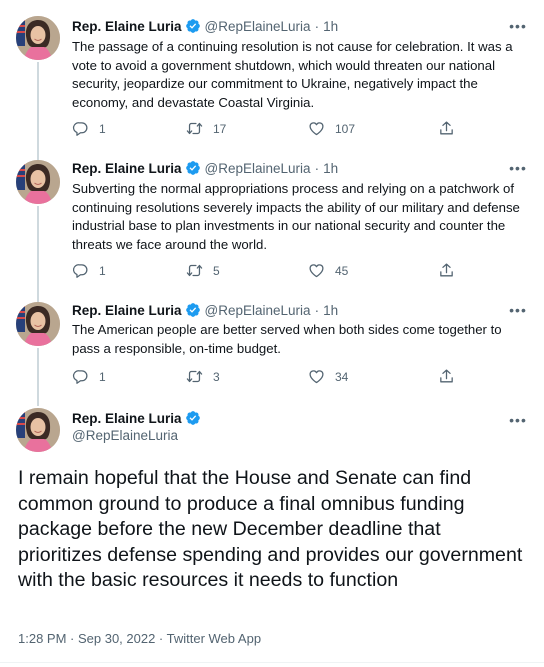 This screenshot has height=667, width=544. Describe the element at coordinates (342, 376) in the screenshot. I see `like-count: 34` at that location.